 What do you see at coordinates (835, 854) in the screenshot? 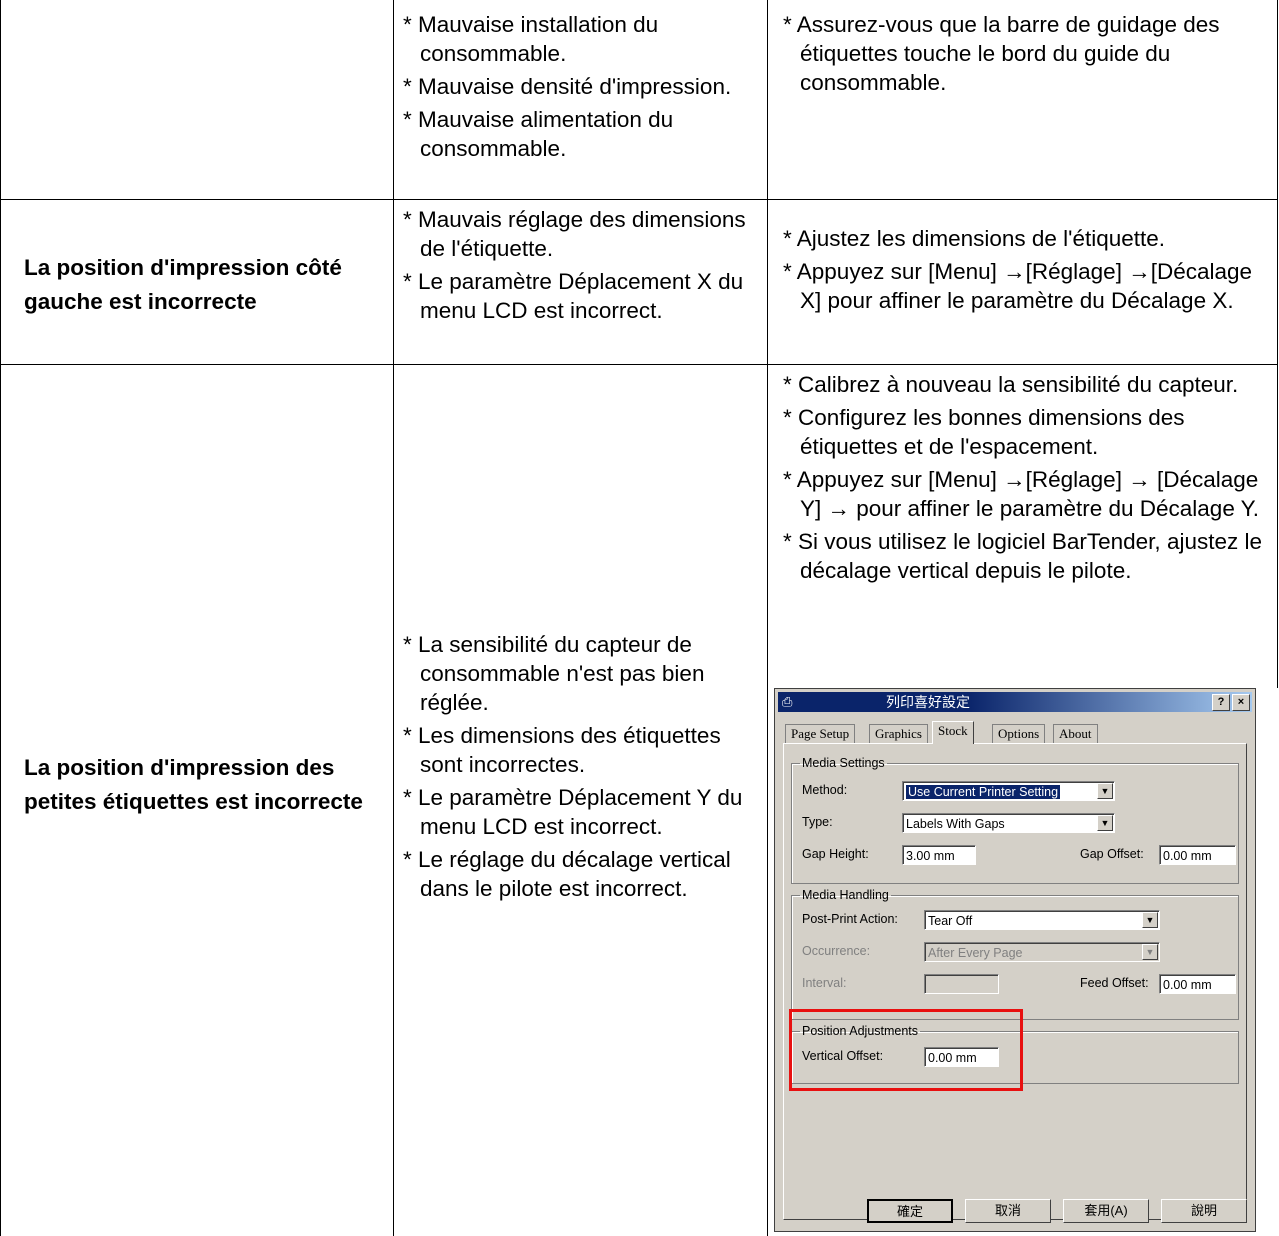
I see `gap-height-label: Gap Height:` at bounding box center [835, 854].